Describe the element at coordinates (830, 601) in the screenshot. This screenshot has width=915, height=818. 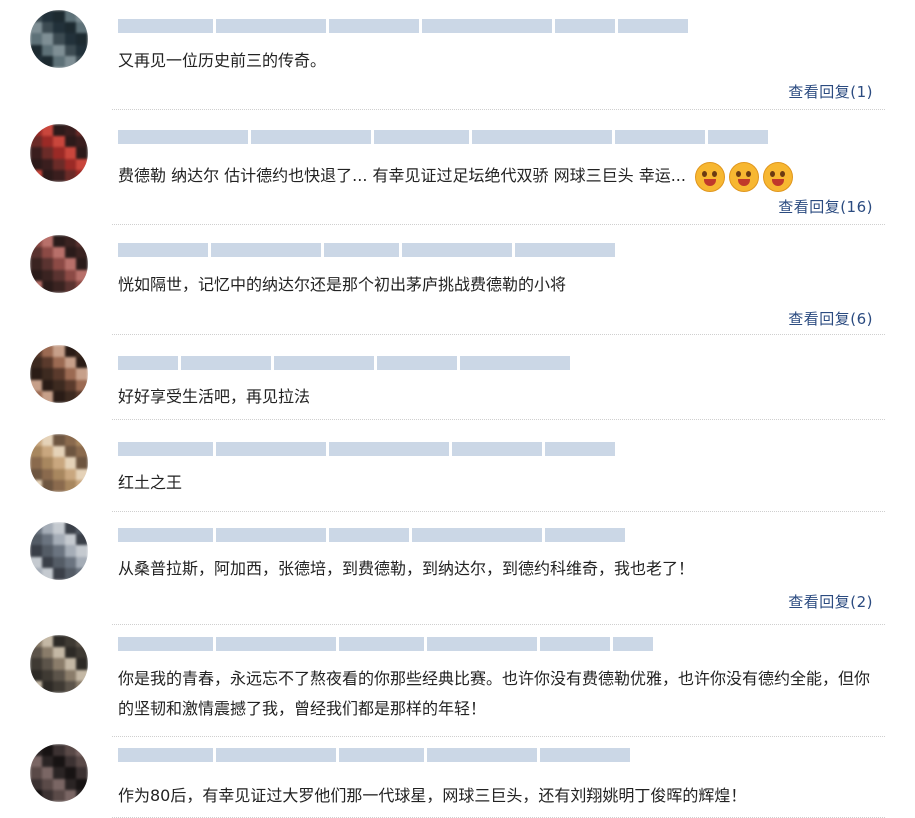
I see `view-replies-link: 查看回复(2)` at that location.